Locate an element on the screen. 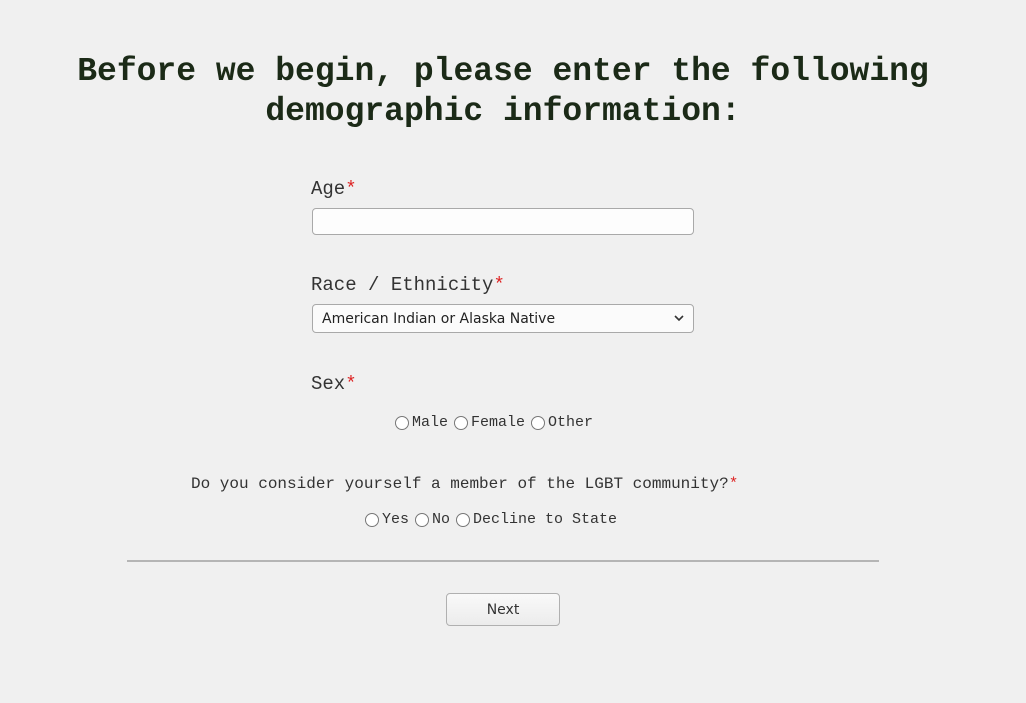 The width and height of the screenshot is (1026, 703). lgbt-radio-group: Yes No Decline to State is located at coordinates (494, 519).